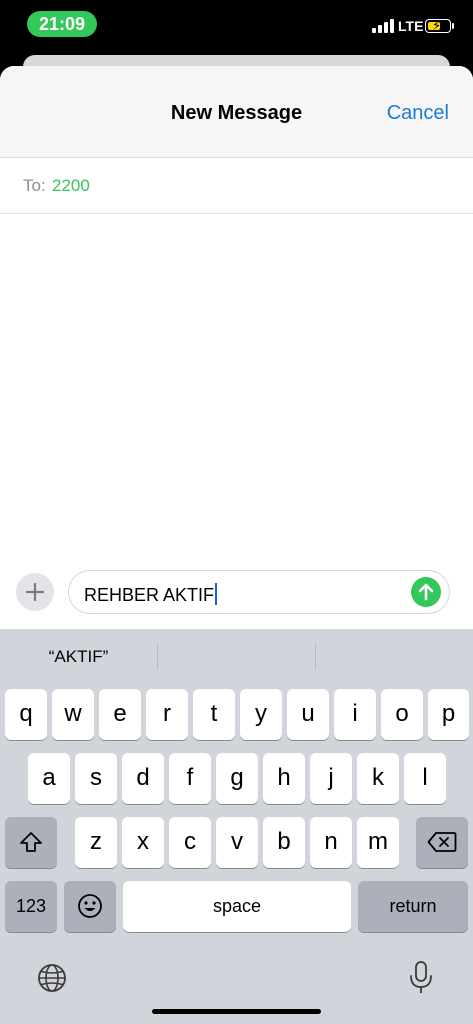 This screenshot has width=473, height=1024. What do you see at coordinates (384, 26) in the screenshot?
I see `signal-icon` at bounding box center [384, 26].